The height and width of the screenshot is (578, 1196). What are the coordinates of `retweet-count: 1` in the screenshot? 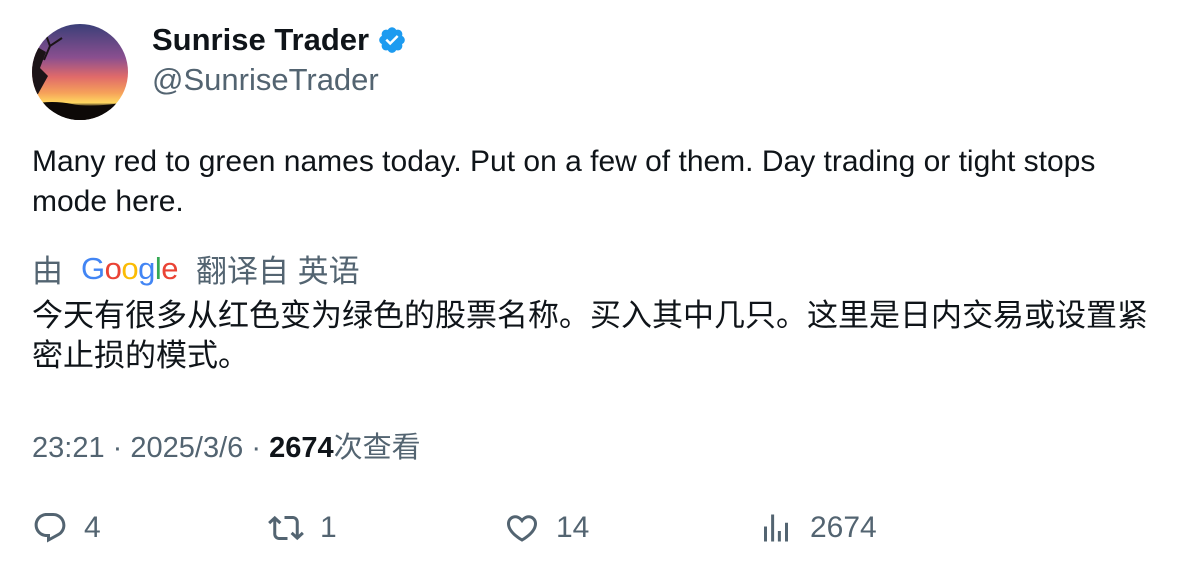 It's located at (328, 527).